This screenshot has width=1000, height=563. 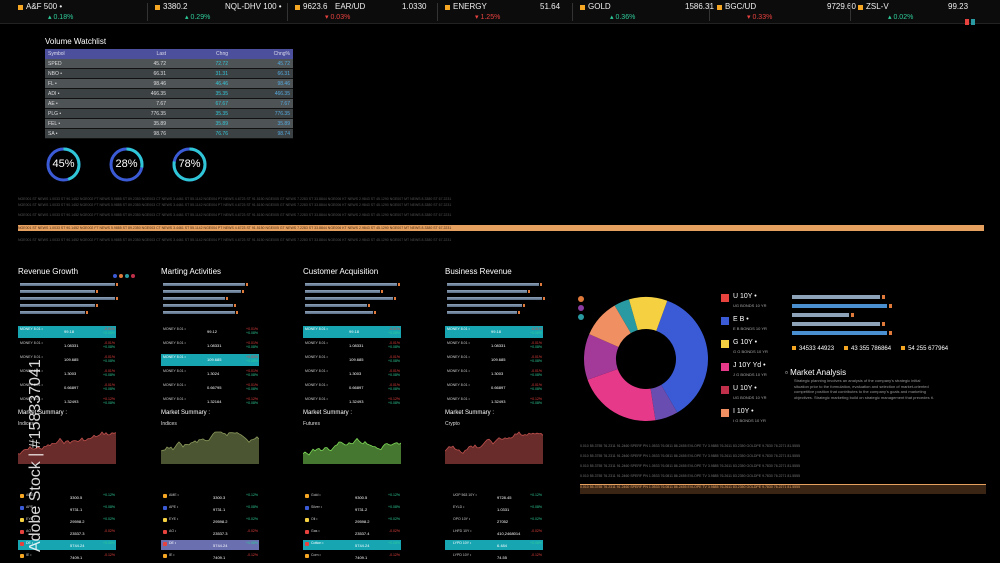 What do you see at coordinates (77, 521) in the screenshot?
I see `detail-value: 29598.2` at bounding box center [77, 521].